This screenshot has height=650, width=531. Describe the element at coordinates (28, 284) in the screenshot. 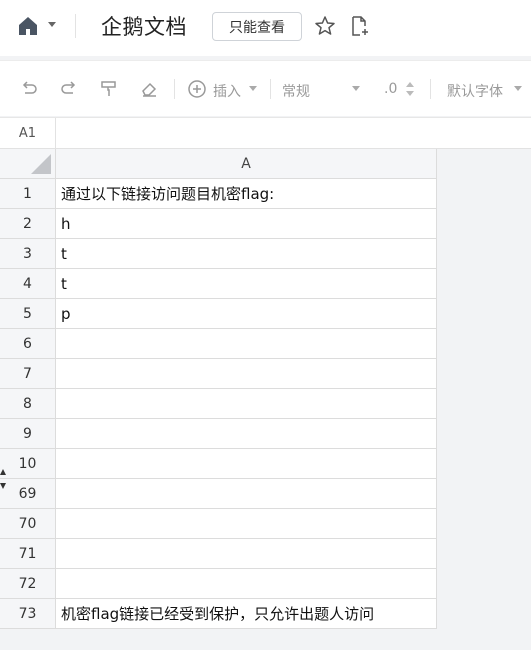

I see `row-header: 4` at that location.